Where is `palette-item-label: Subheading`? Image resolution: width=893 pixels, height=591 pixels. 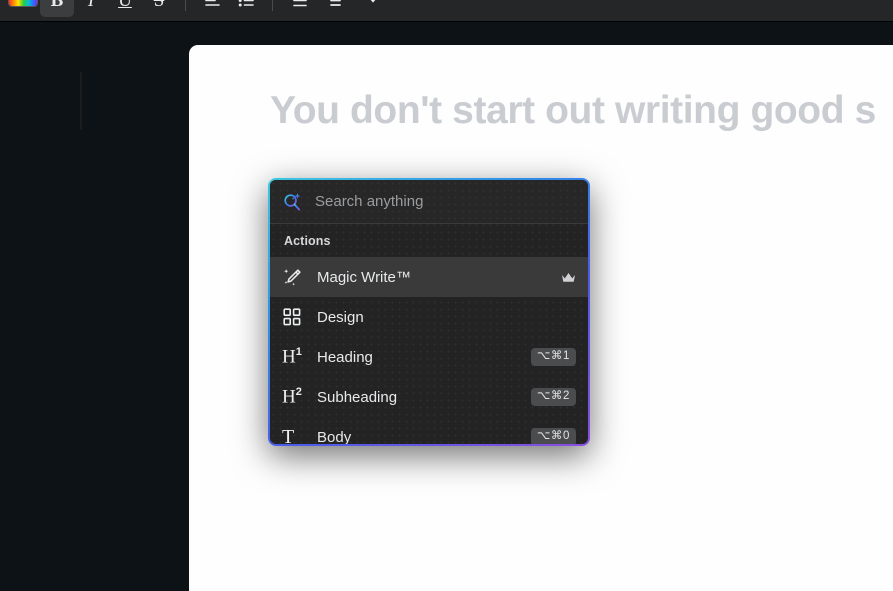
palette-item-label: Subheading is located at coordinates (357, 397).